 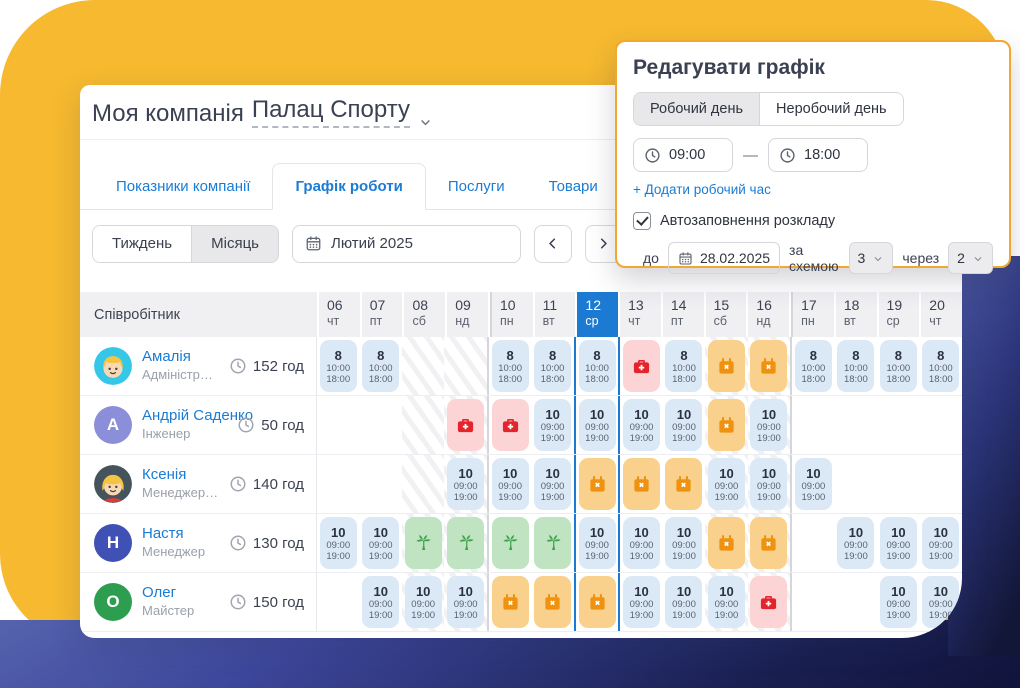 I want to click on chevron-down-icon, so click(x=425, y=117).